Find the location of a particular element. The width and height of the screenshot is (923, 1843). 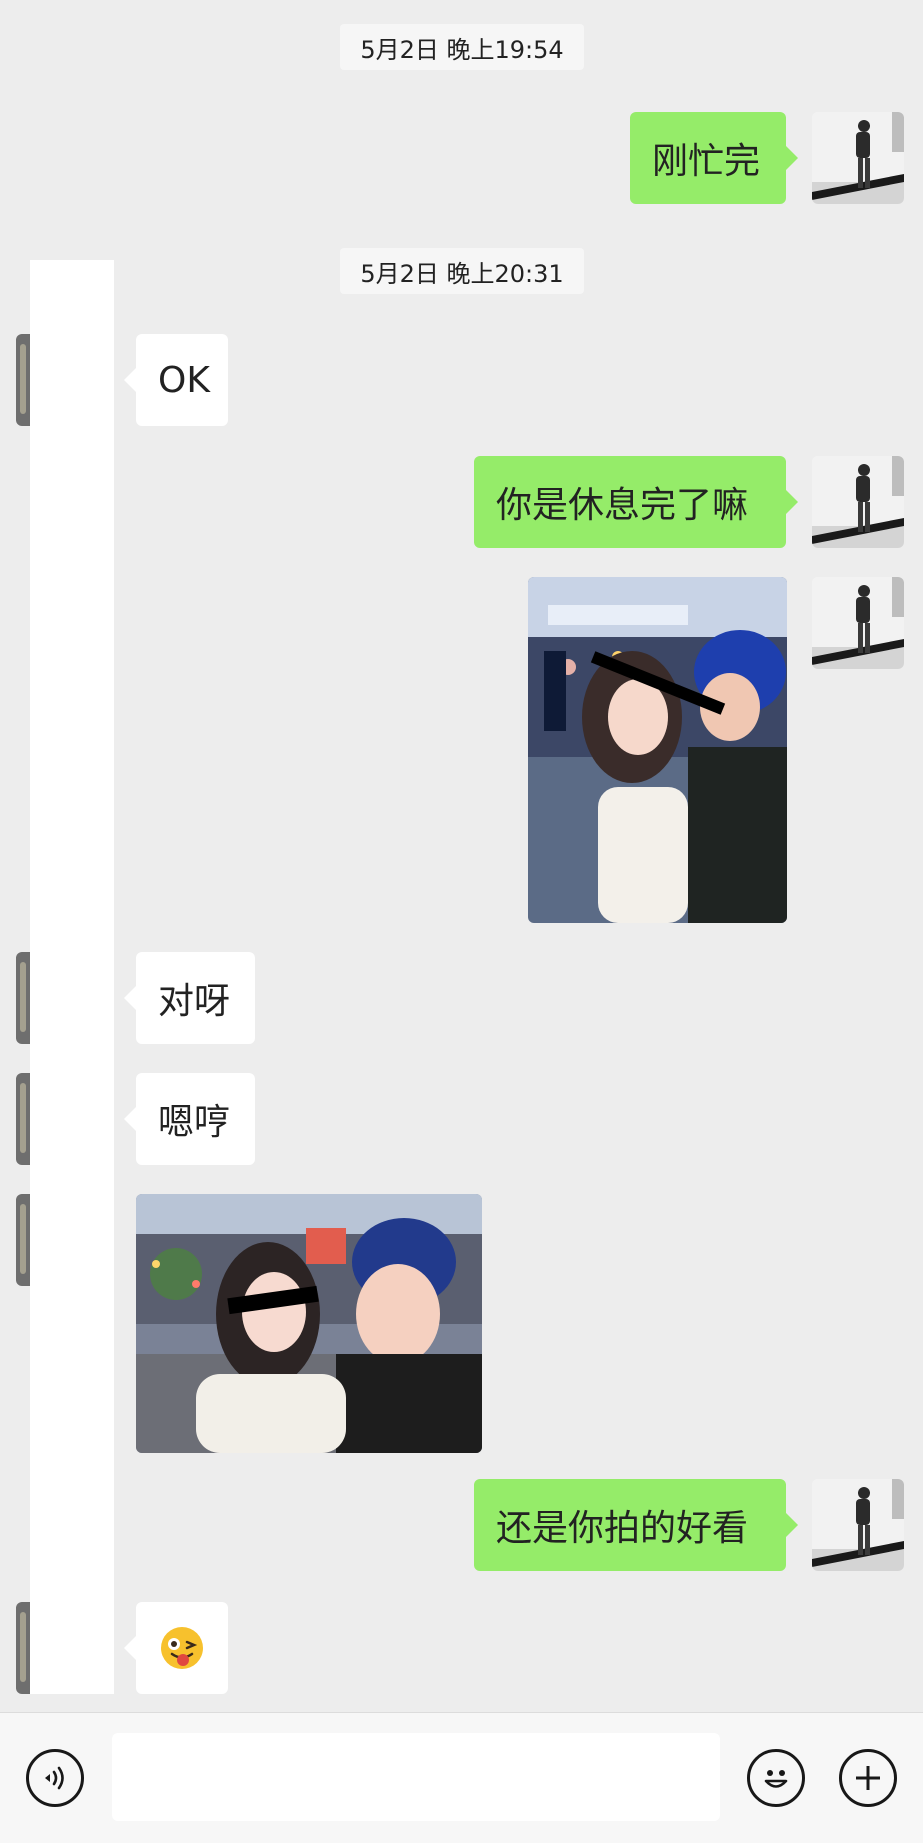

message-text: 刚忙完 is located at coordinates (706, 161).